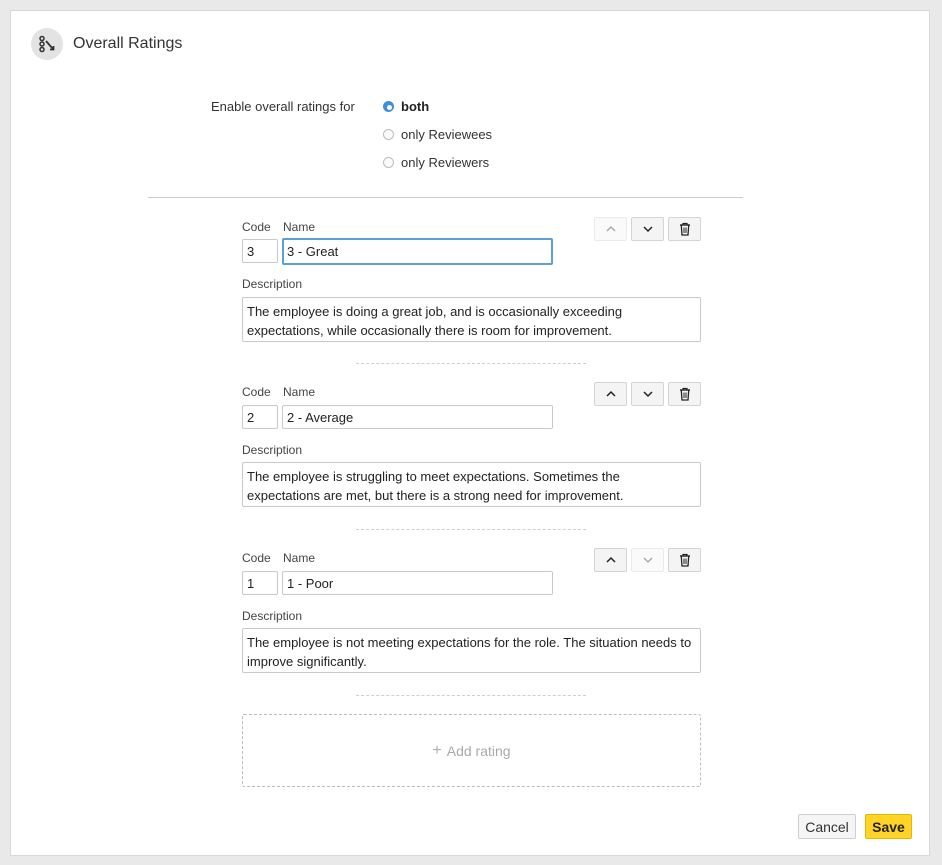 This screenshot has height=865, width=942. I want to click on section-divider, so click(445, 197).